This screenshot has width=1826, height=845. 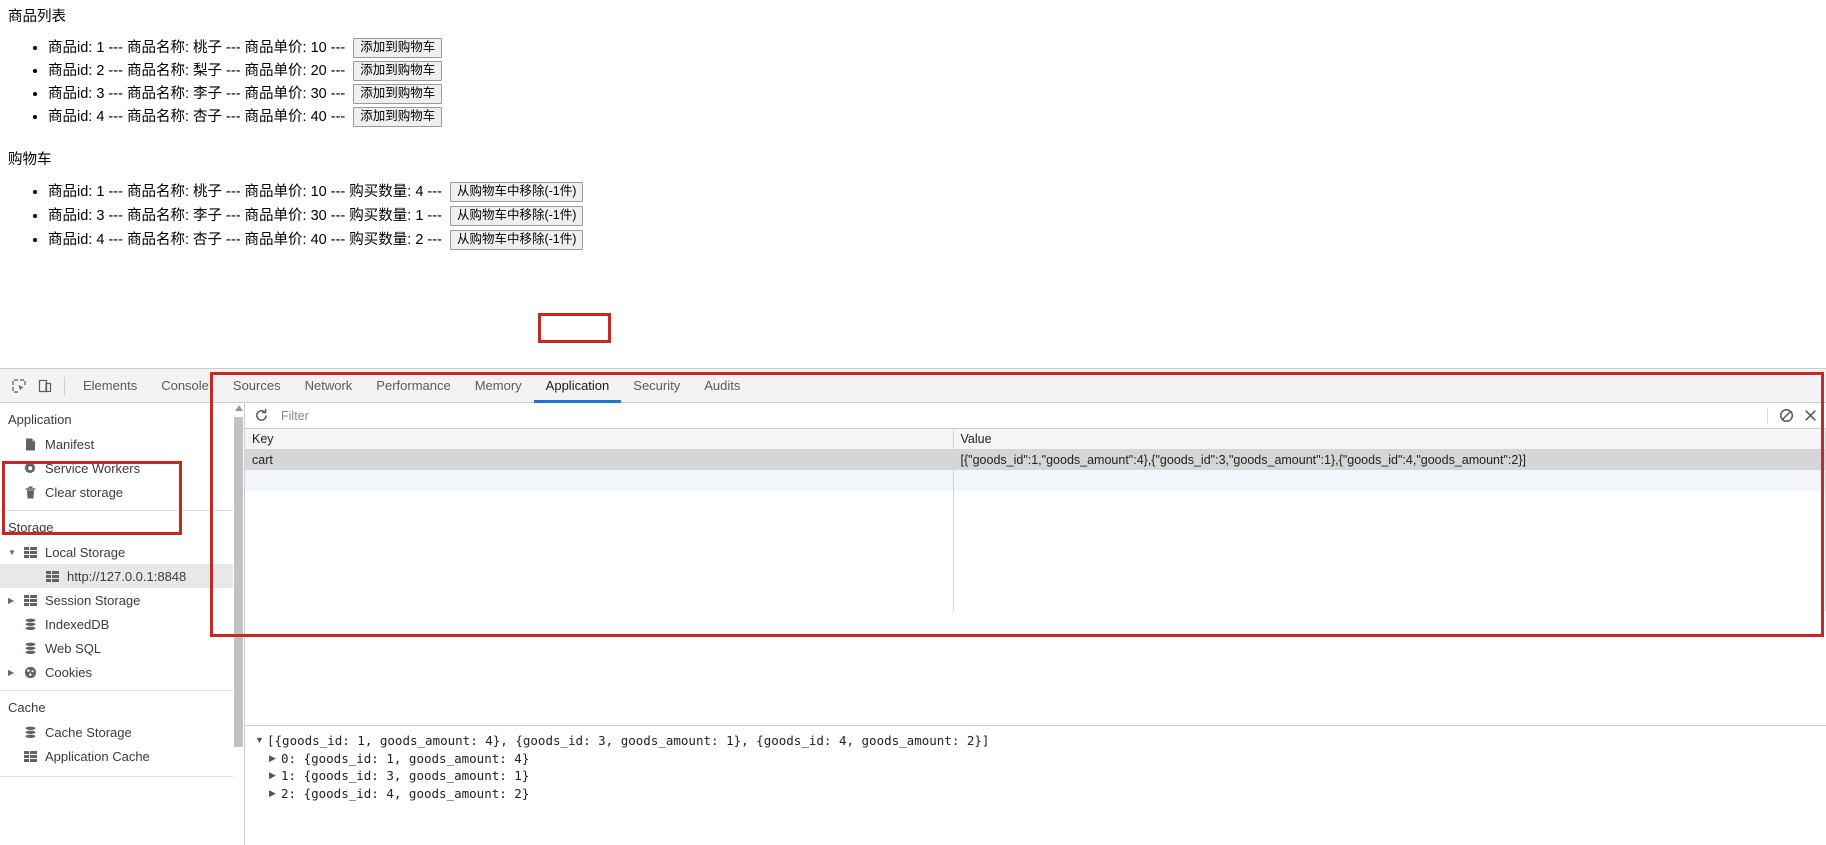 What do you see at coordinates (30, 444) in the screenshot?
I see `document-icon` at bounding box center [30, 444].